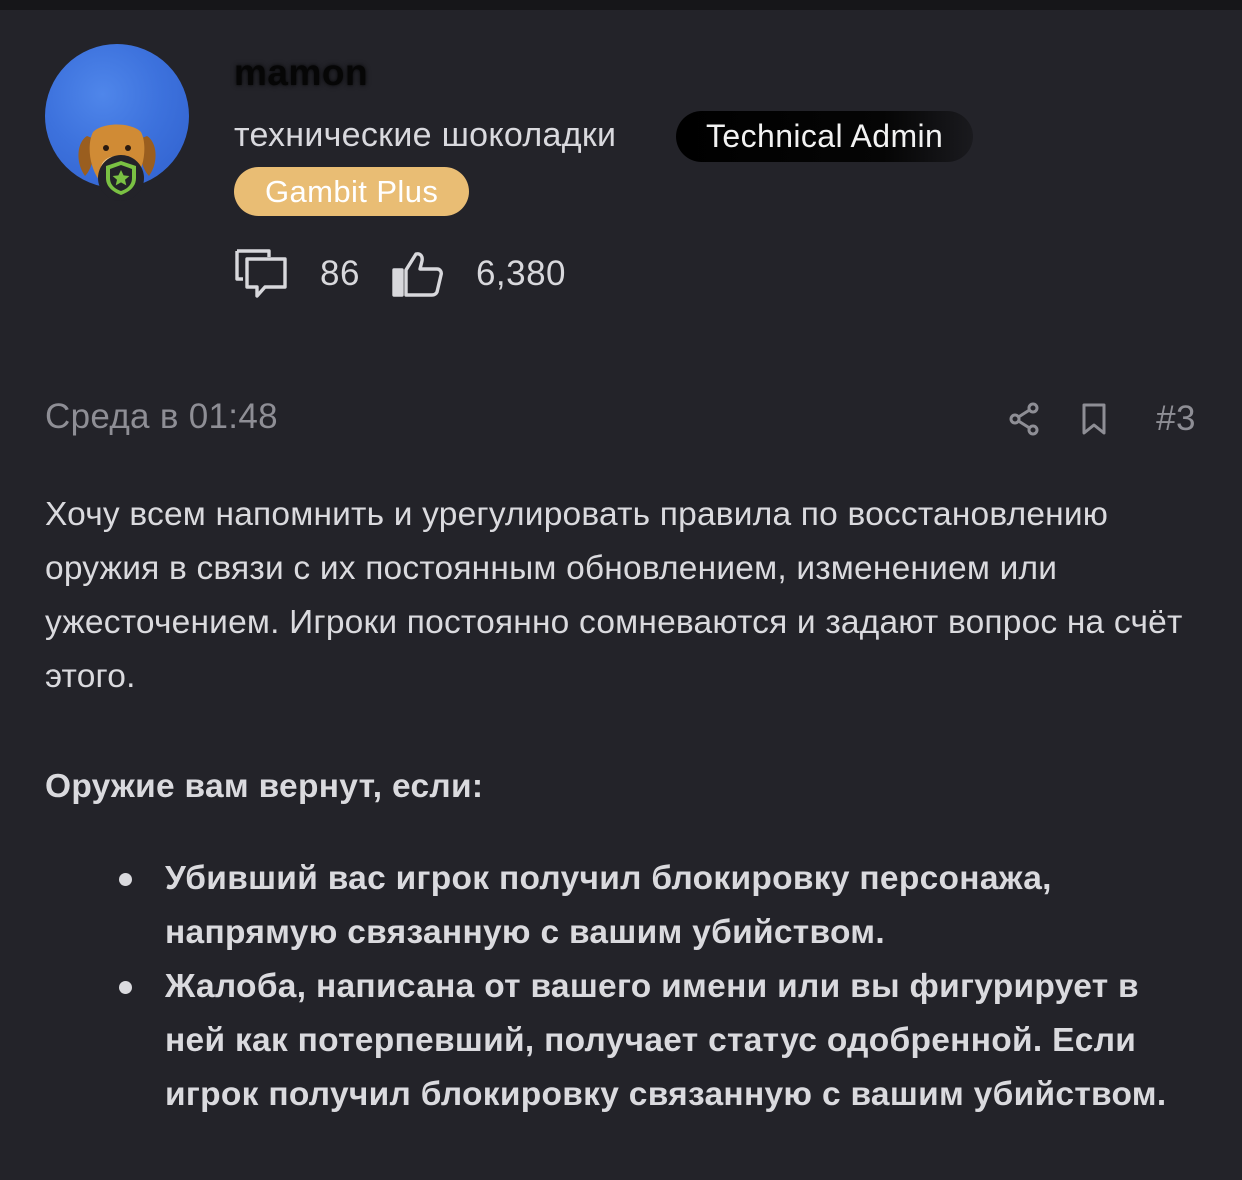  I want to click on messages-count: 86, so click(340, 273).